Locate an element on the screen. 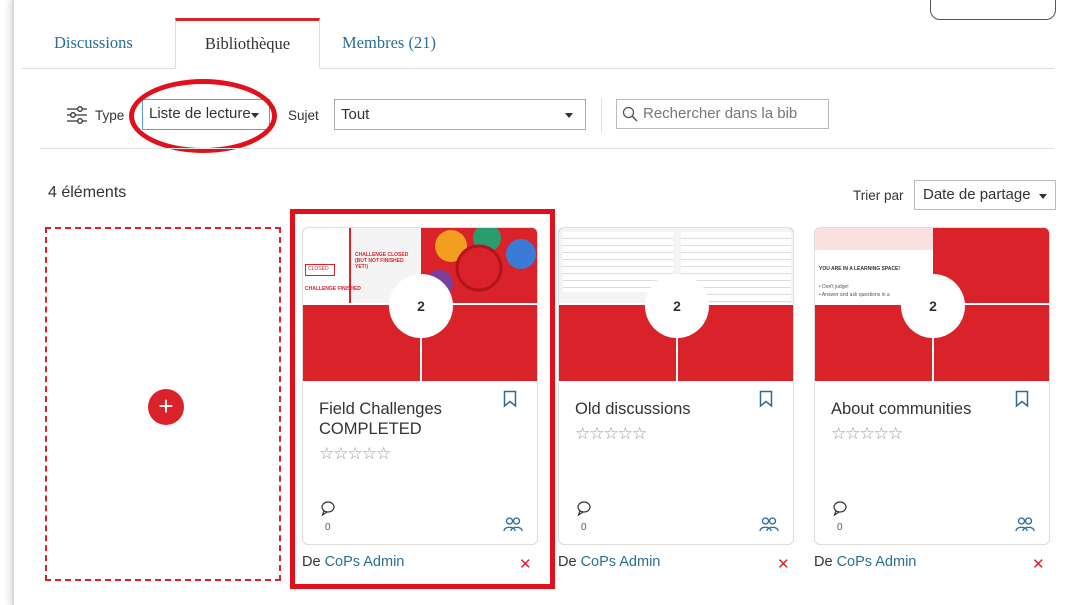 Image resolution: width=1071 pixels, height=605 pixels. thumb-text: YOU ARE IN A LEARNING SPACE! is located at coordinates (860, 269).